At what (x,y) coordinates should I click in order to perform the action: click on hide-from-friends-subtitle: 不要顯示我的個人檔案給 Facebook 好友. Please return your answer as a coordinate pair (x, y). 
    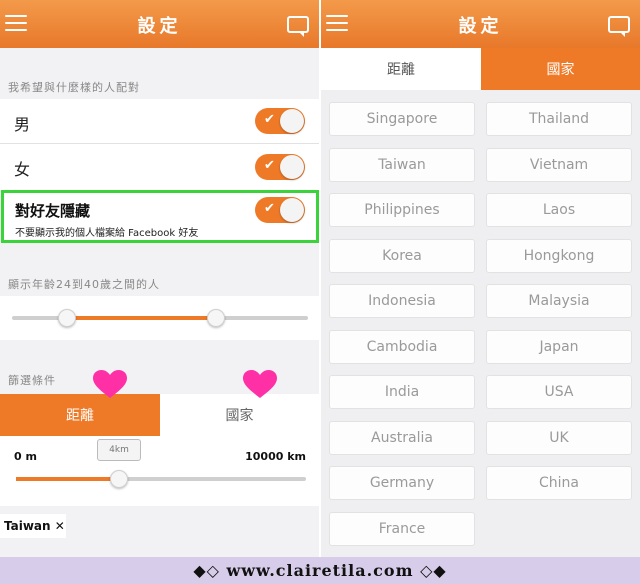
    Looking at the image, I should click on (107, 233).